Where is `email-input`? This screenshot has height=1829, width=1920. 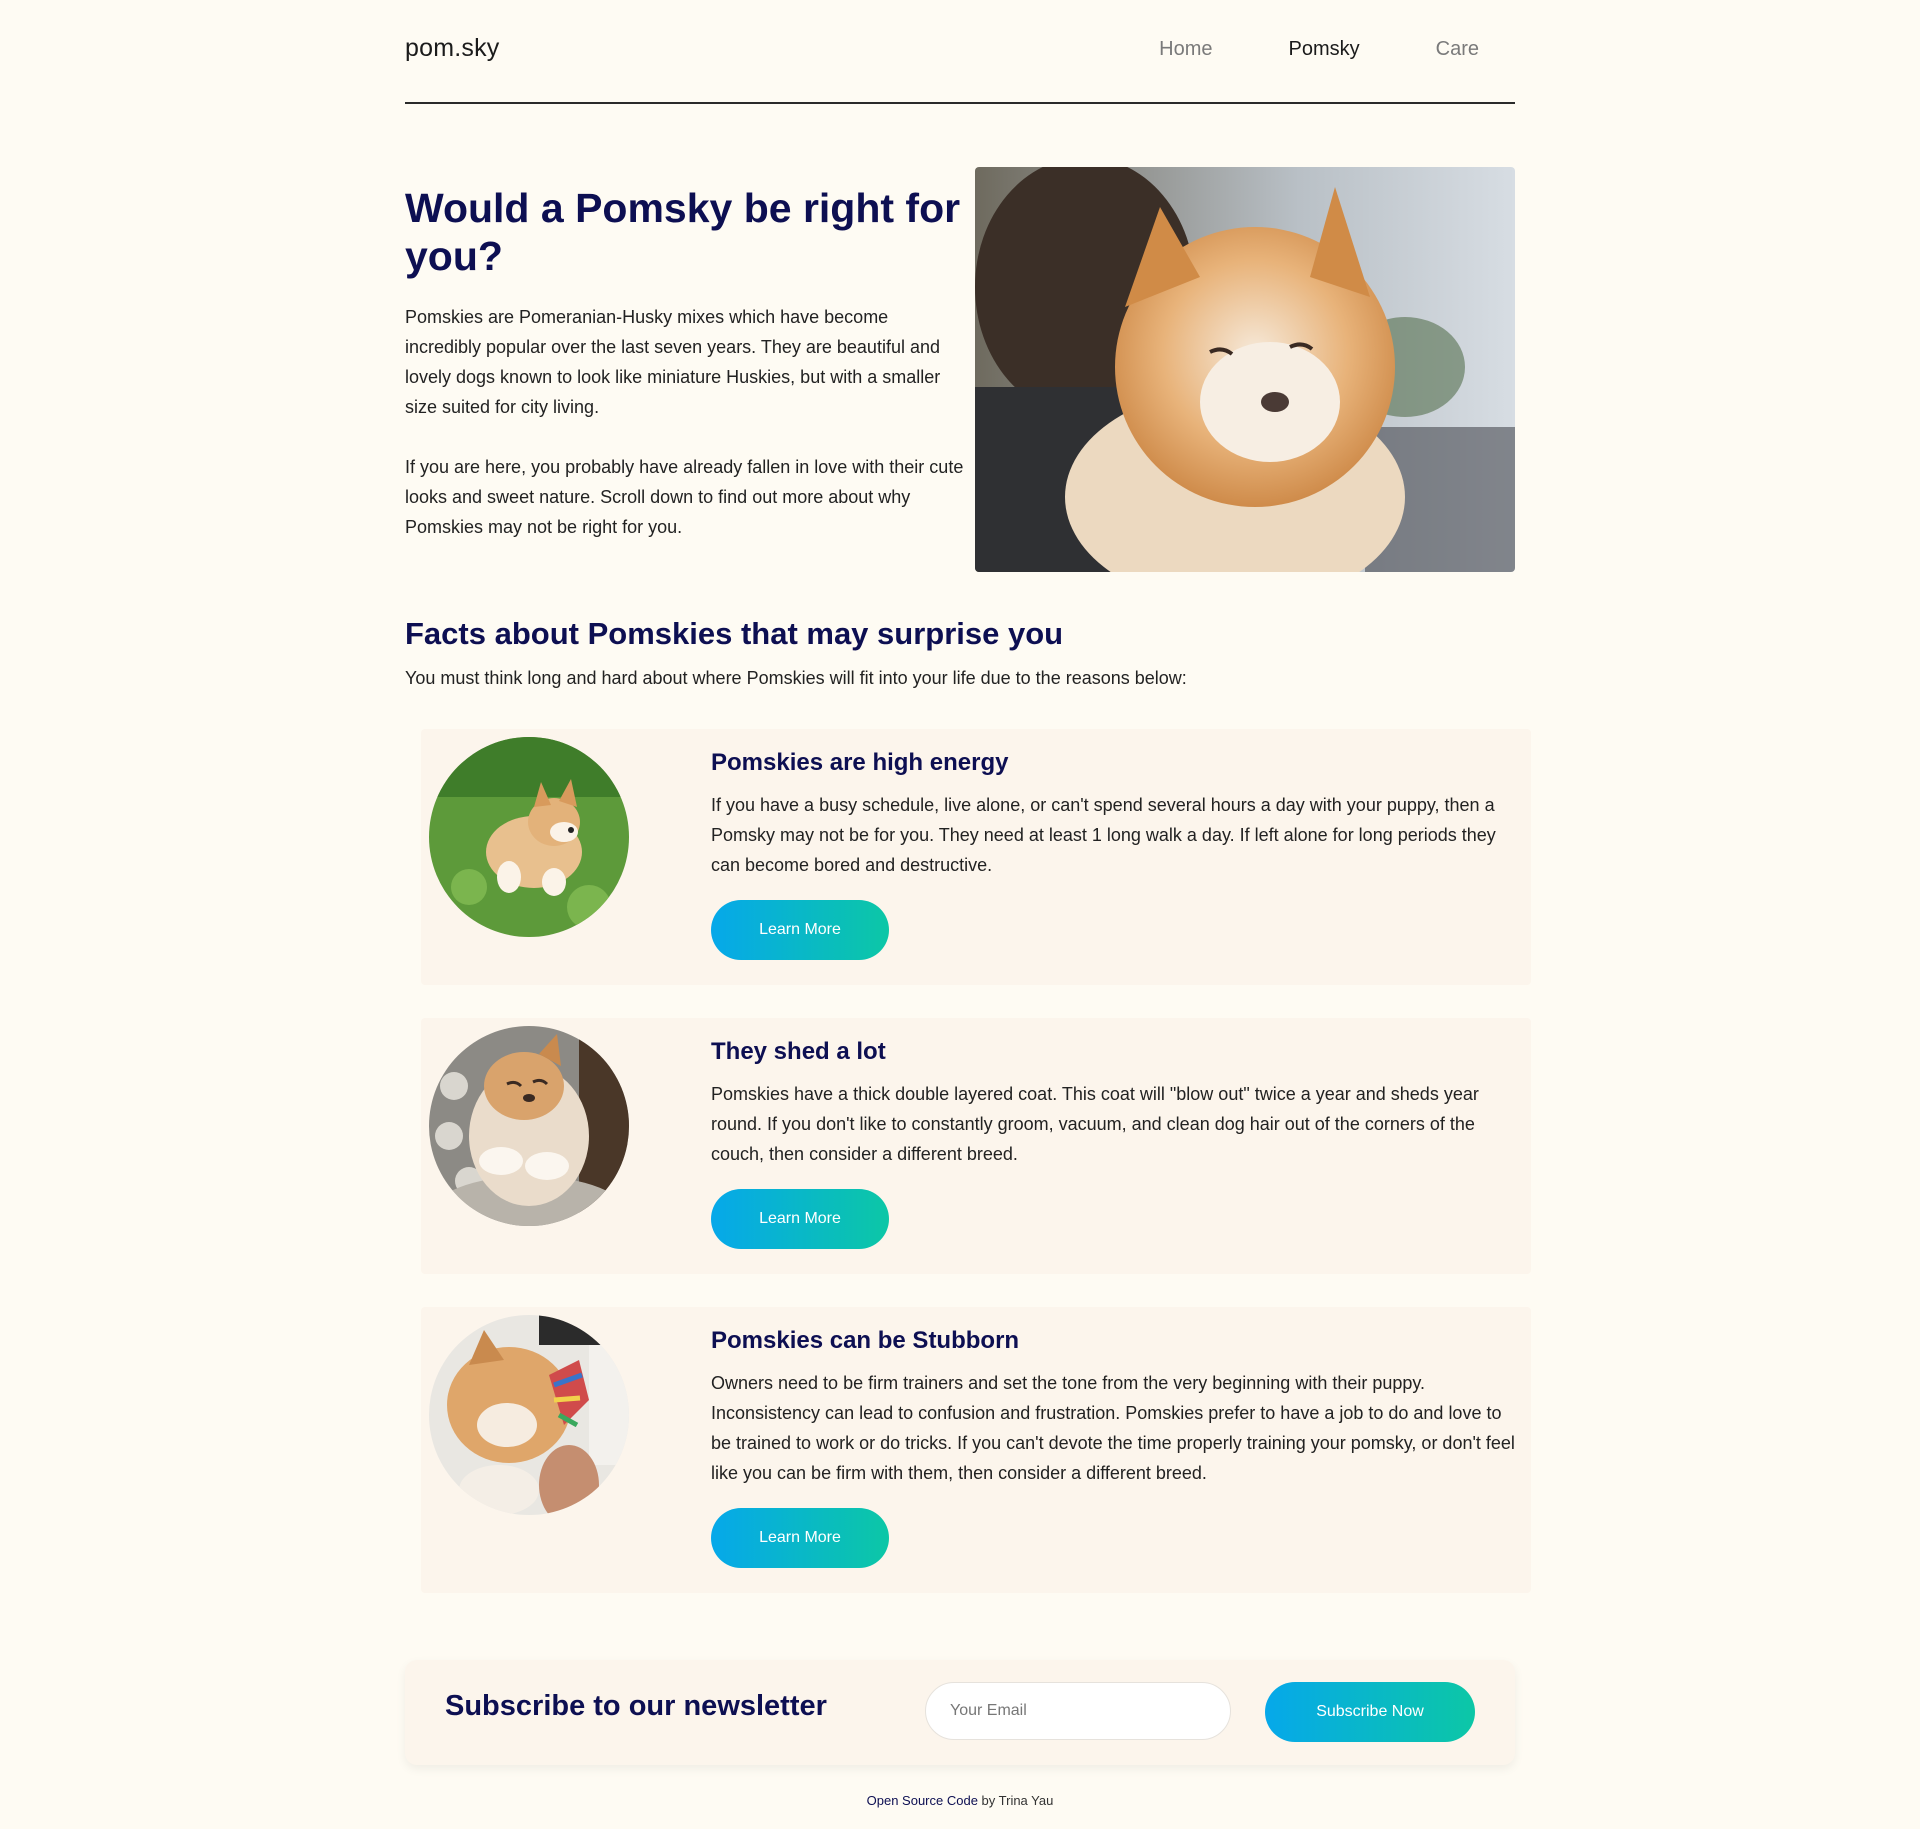
email-input is located at coordinates (1078, 1711).